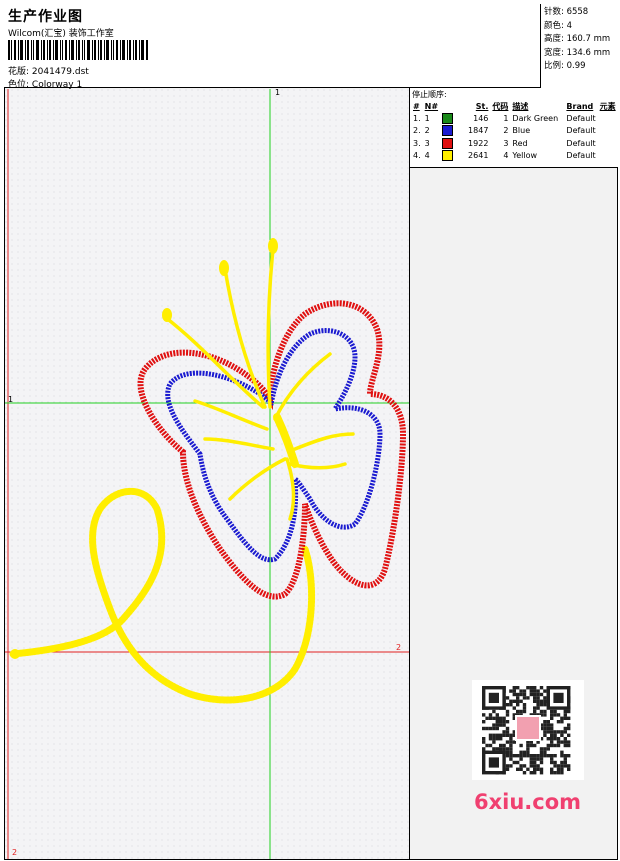  I want to click on stat-width: 宽度: 134.6 mm, so click(577, 52).